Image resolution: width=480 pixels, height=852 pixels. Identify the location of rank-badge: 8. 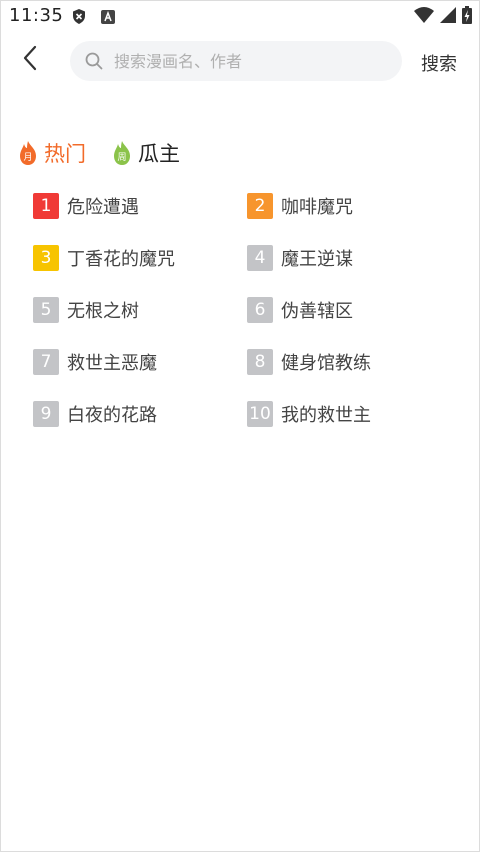
(260, 362).